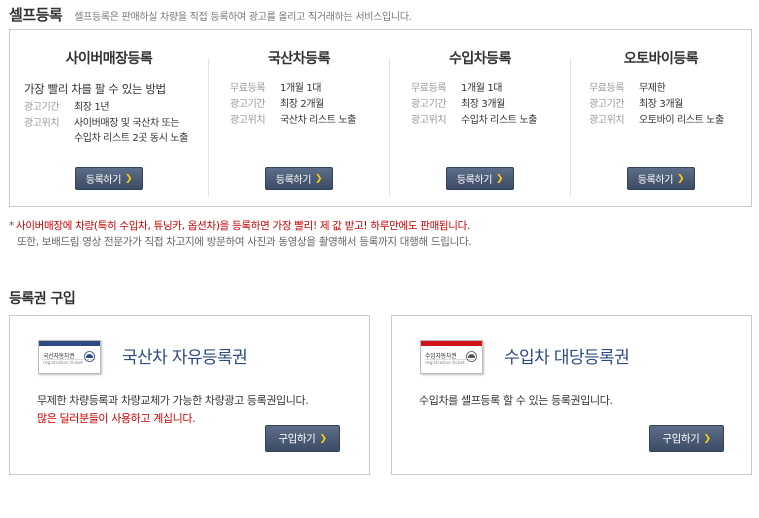 Image resolution: width=759 pixels, height=518 pixels. Describe the element at coordinates (302, 104) in the screenshot. I see `info-value: 최장 2개월` at that location.